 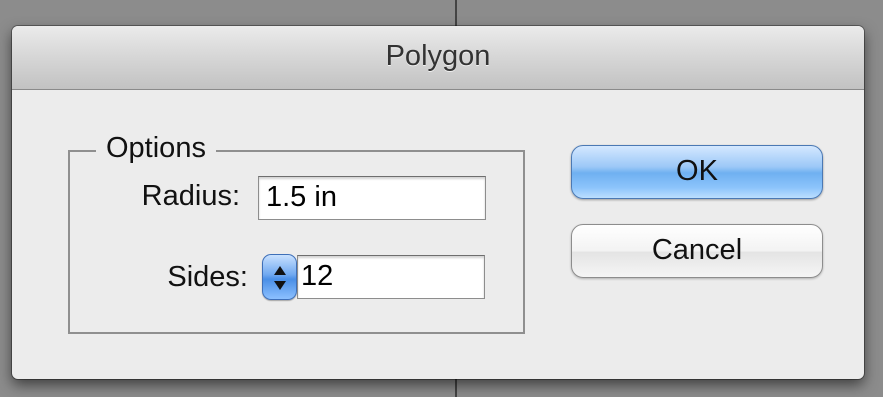 What do you see at coordinates (190, 196) in the screenshot?
I see `radius-label: Radius:` at bounding box center [190, 196].